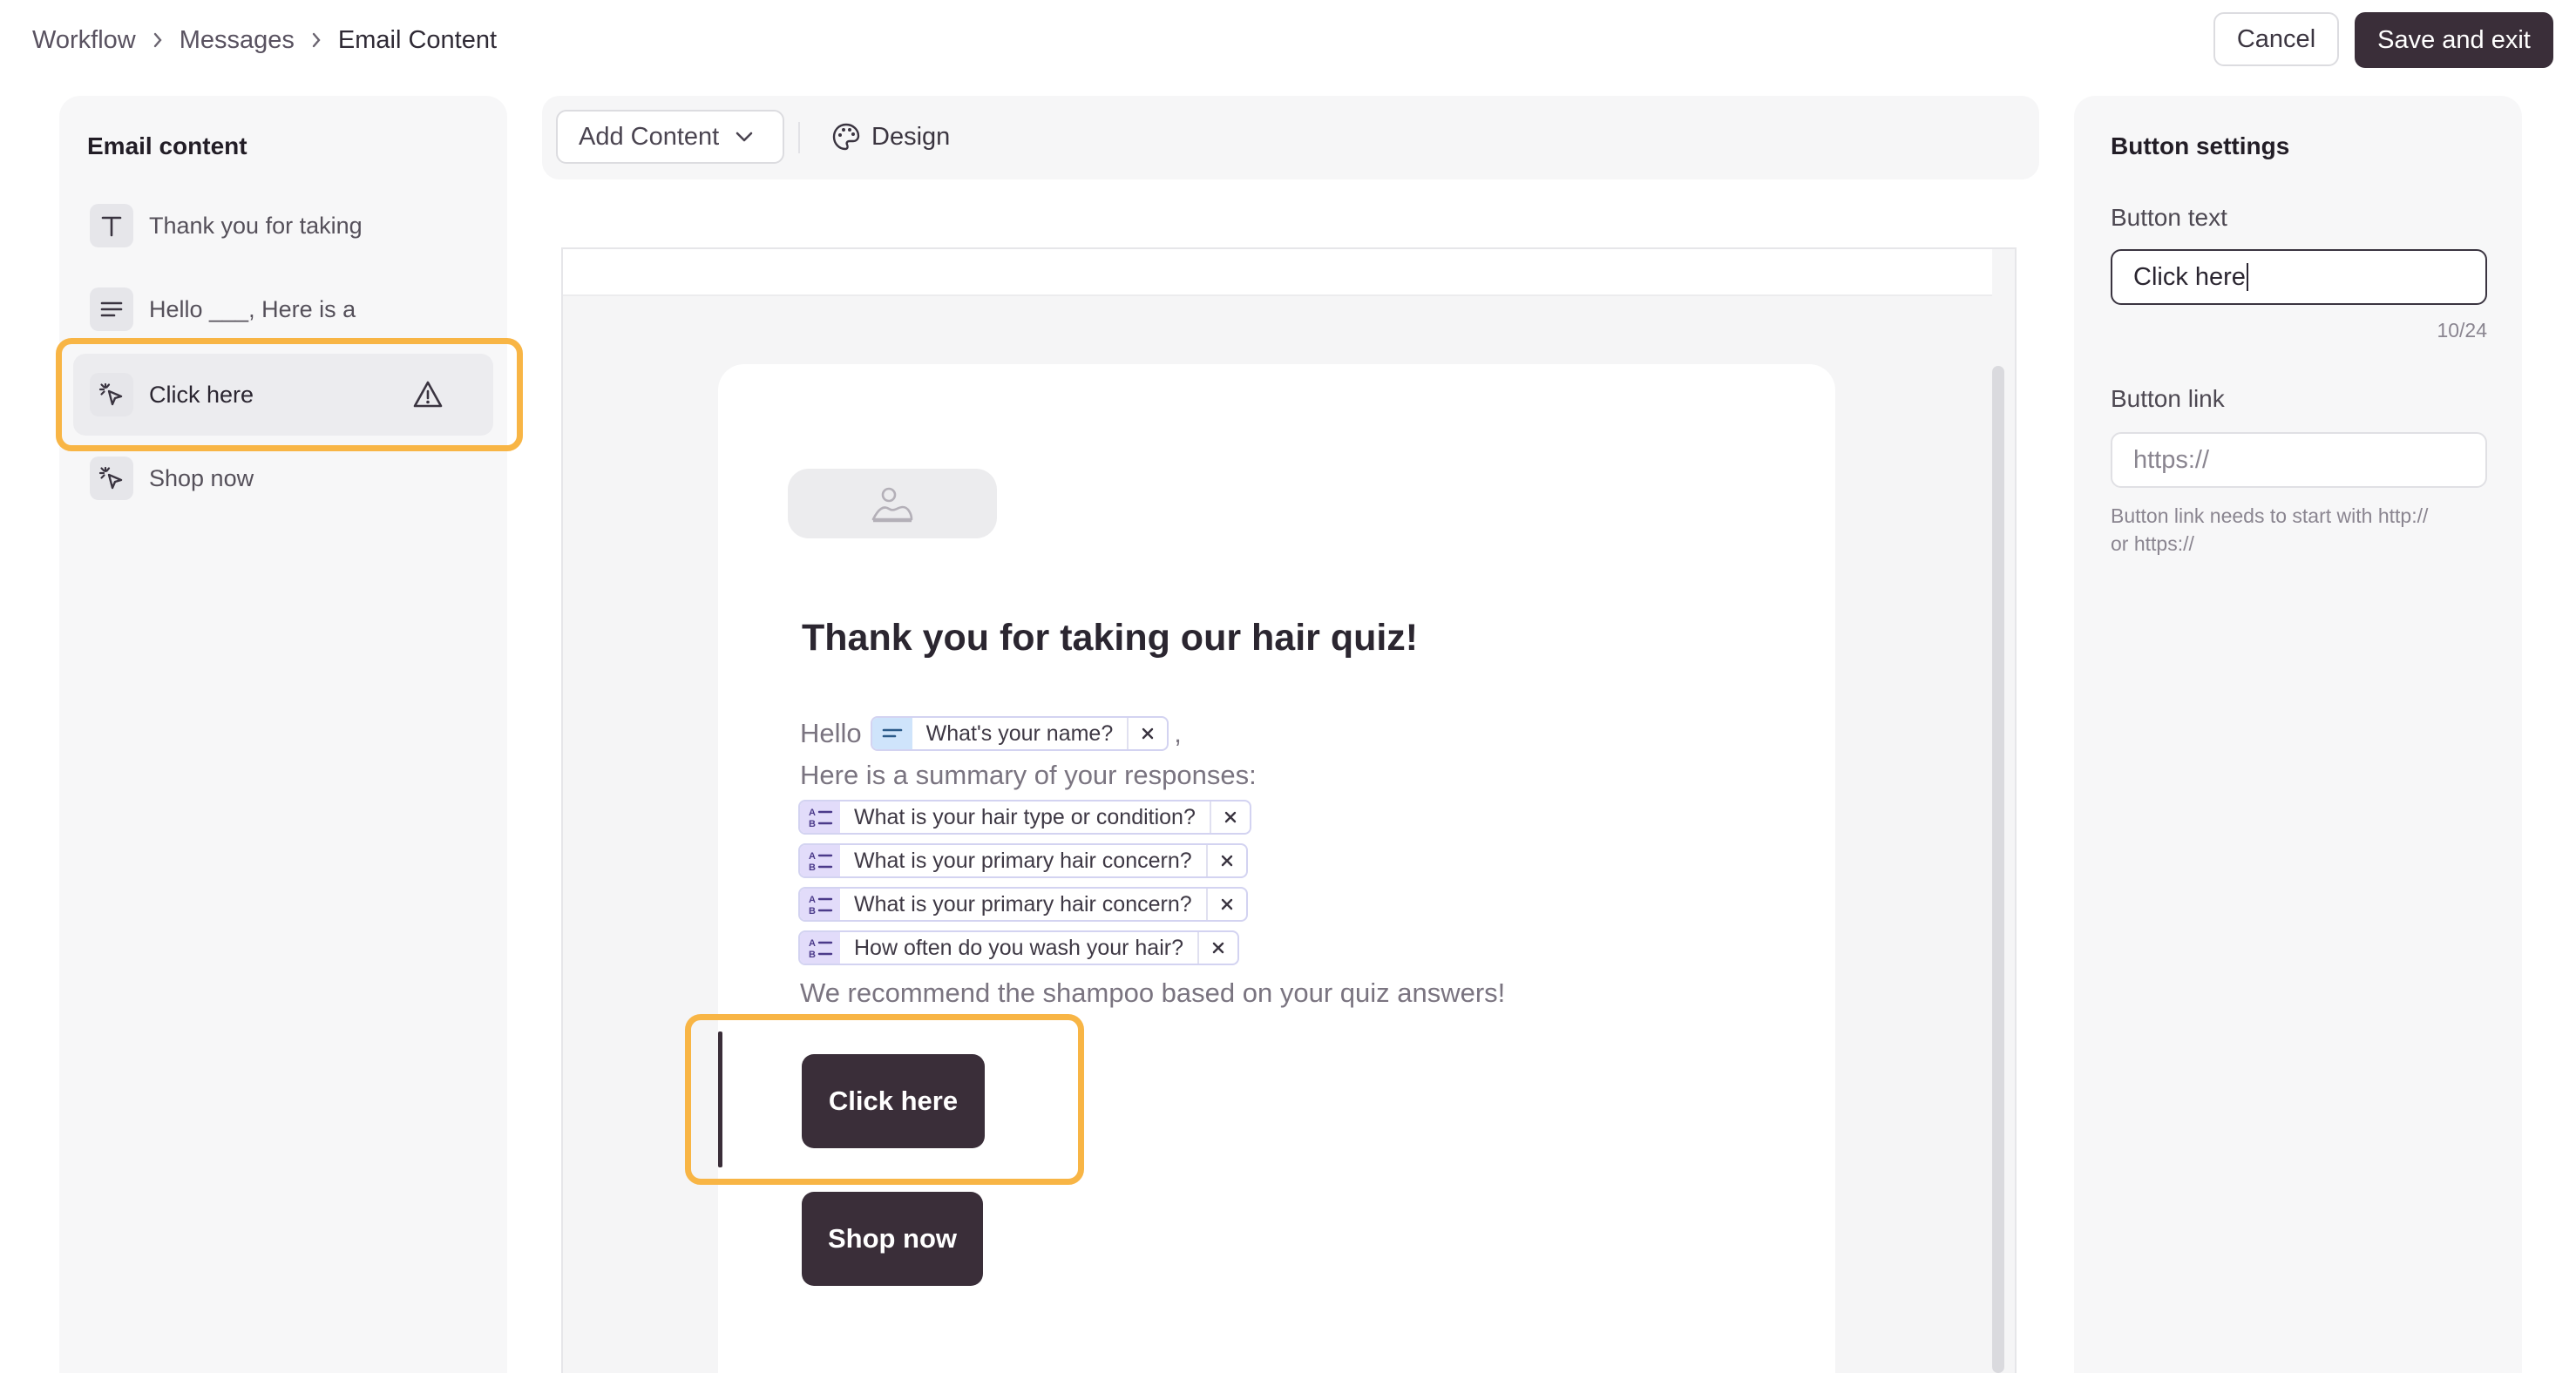 This screenshot has height=1373, width=2576. I want to click on button-link-placeholder: https://, so click(2172, 459).